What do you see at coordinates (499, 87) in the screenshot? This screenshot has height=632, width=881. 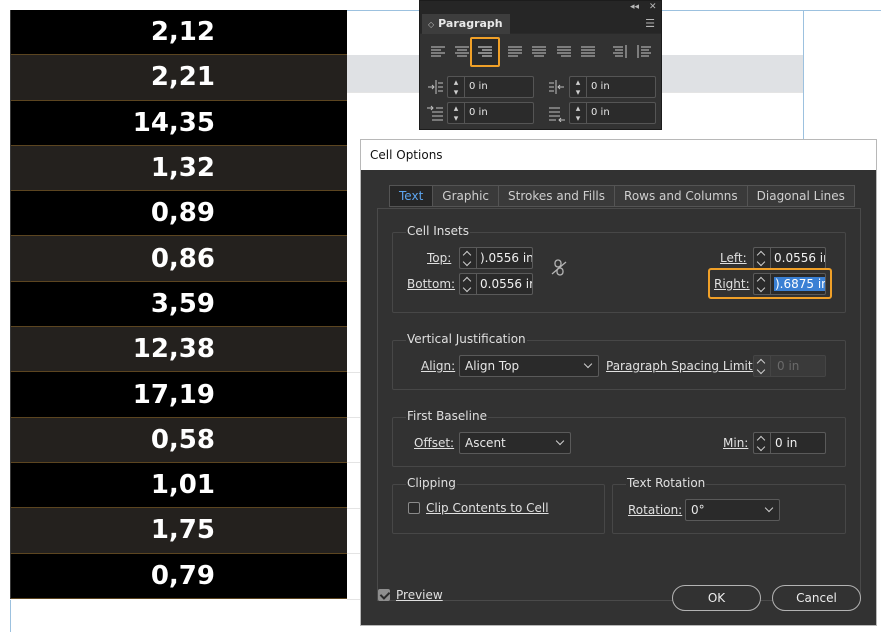 I see `left-indent-input: 0 in` at bounding box center [499, 87].